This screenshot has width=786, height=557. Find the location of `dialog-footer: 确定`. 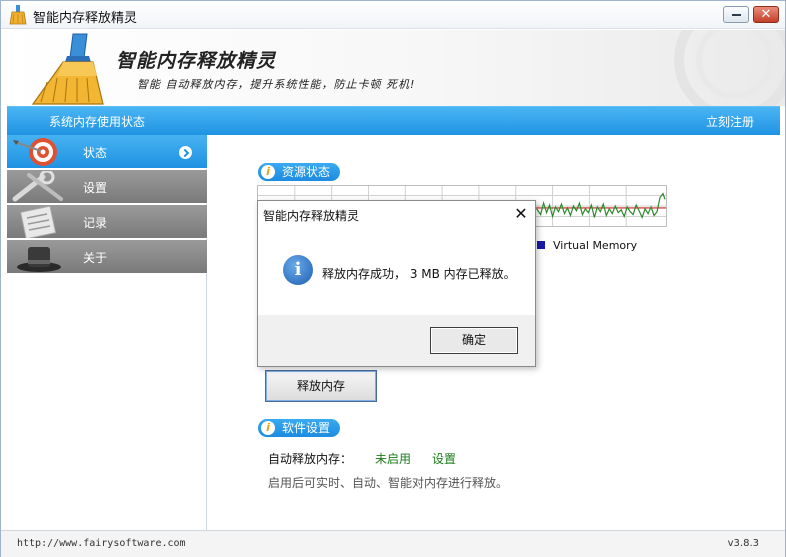

dialog-footer: 确定 is located at coordinates (396, 340).